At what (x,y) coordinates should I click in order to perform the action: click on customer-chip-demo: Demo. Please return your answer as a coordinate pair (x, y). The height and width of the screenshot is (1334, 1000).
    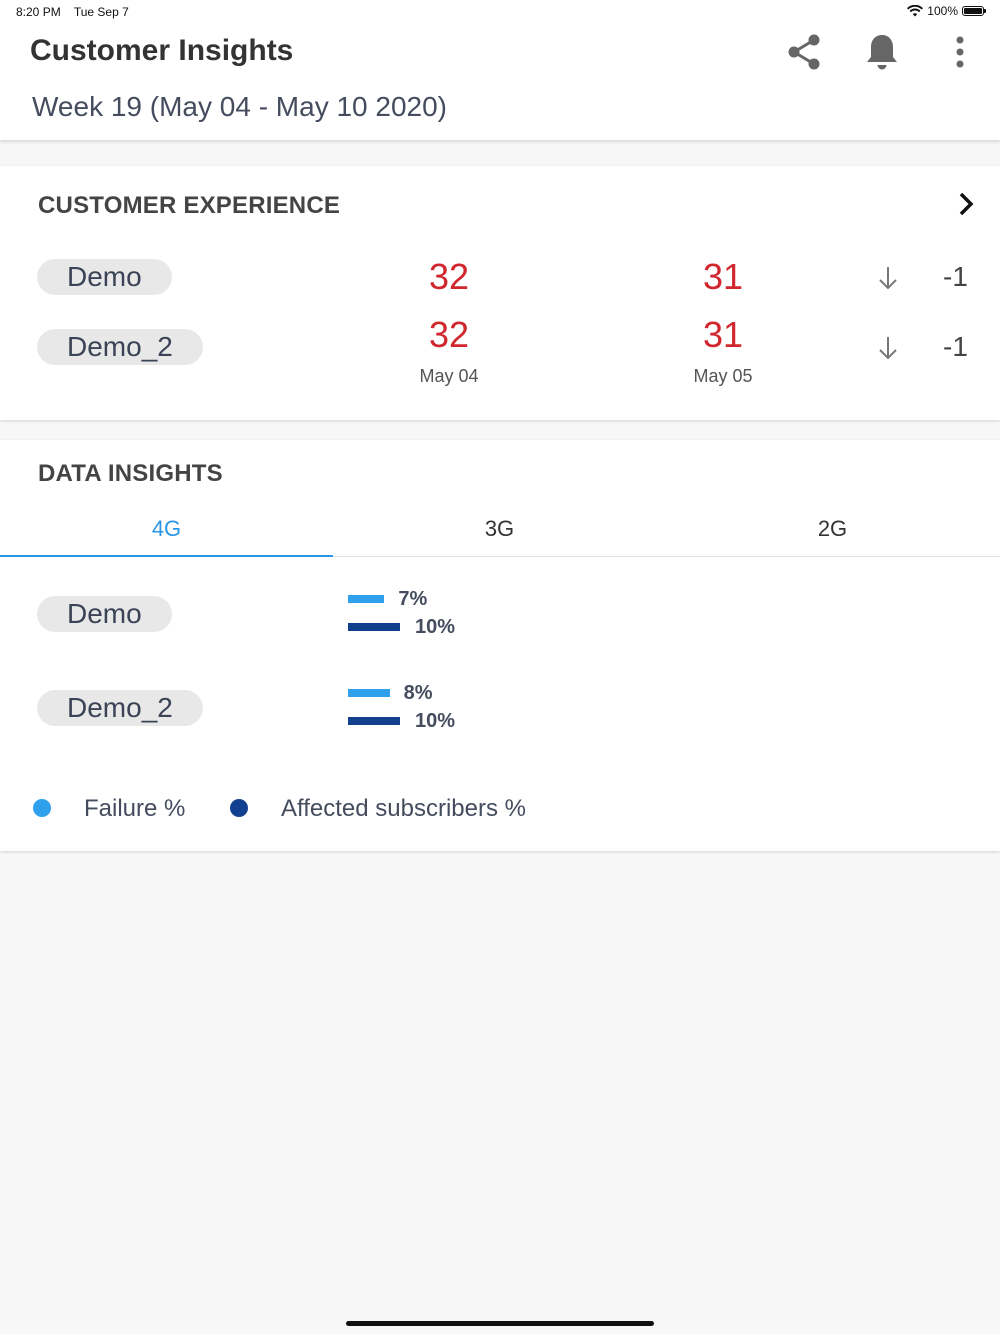
    Looking at the image, I should click on (104, 277).